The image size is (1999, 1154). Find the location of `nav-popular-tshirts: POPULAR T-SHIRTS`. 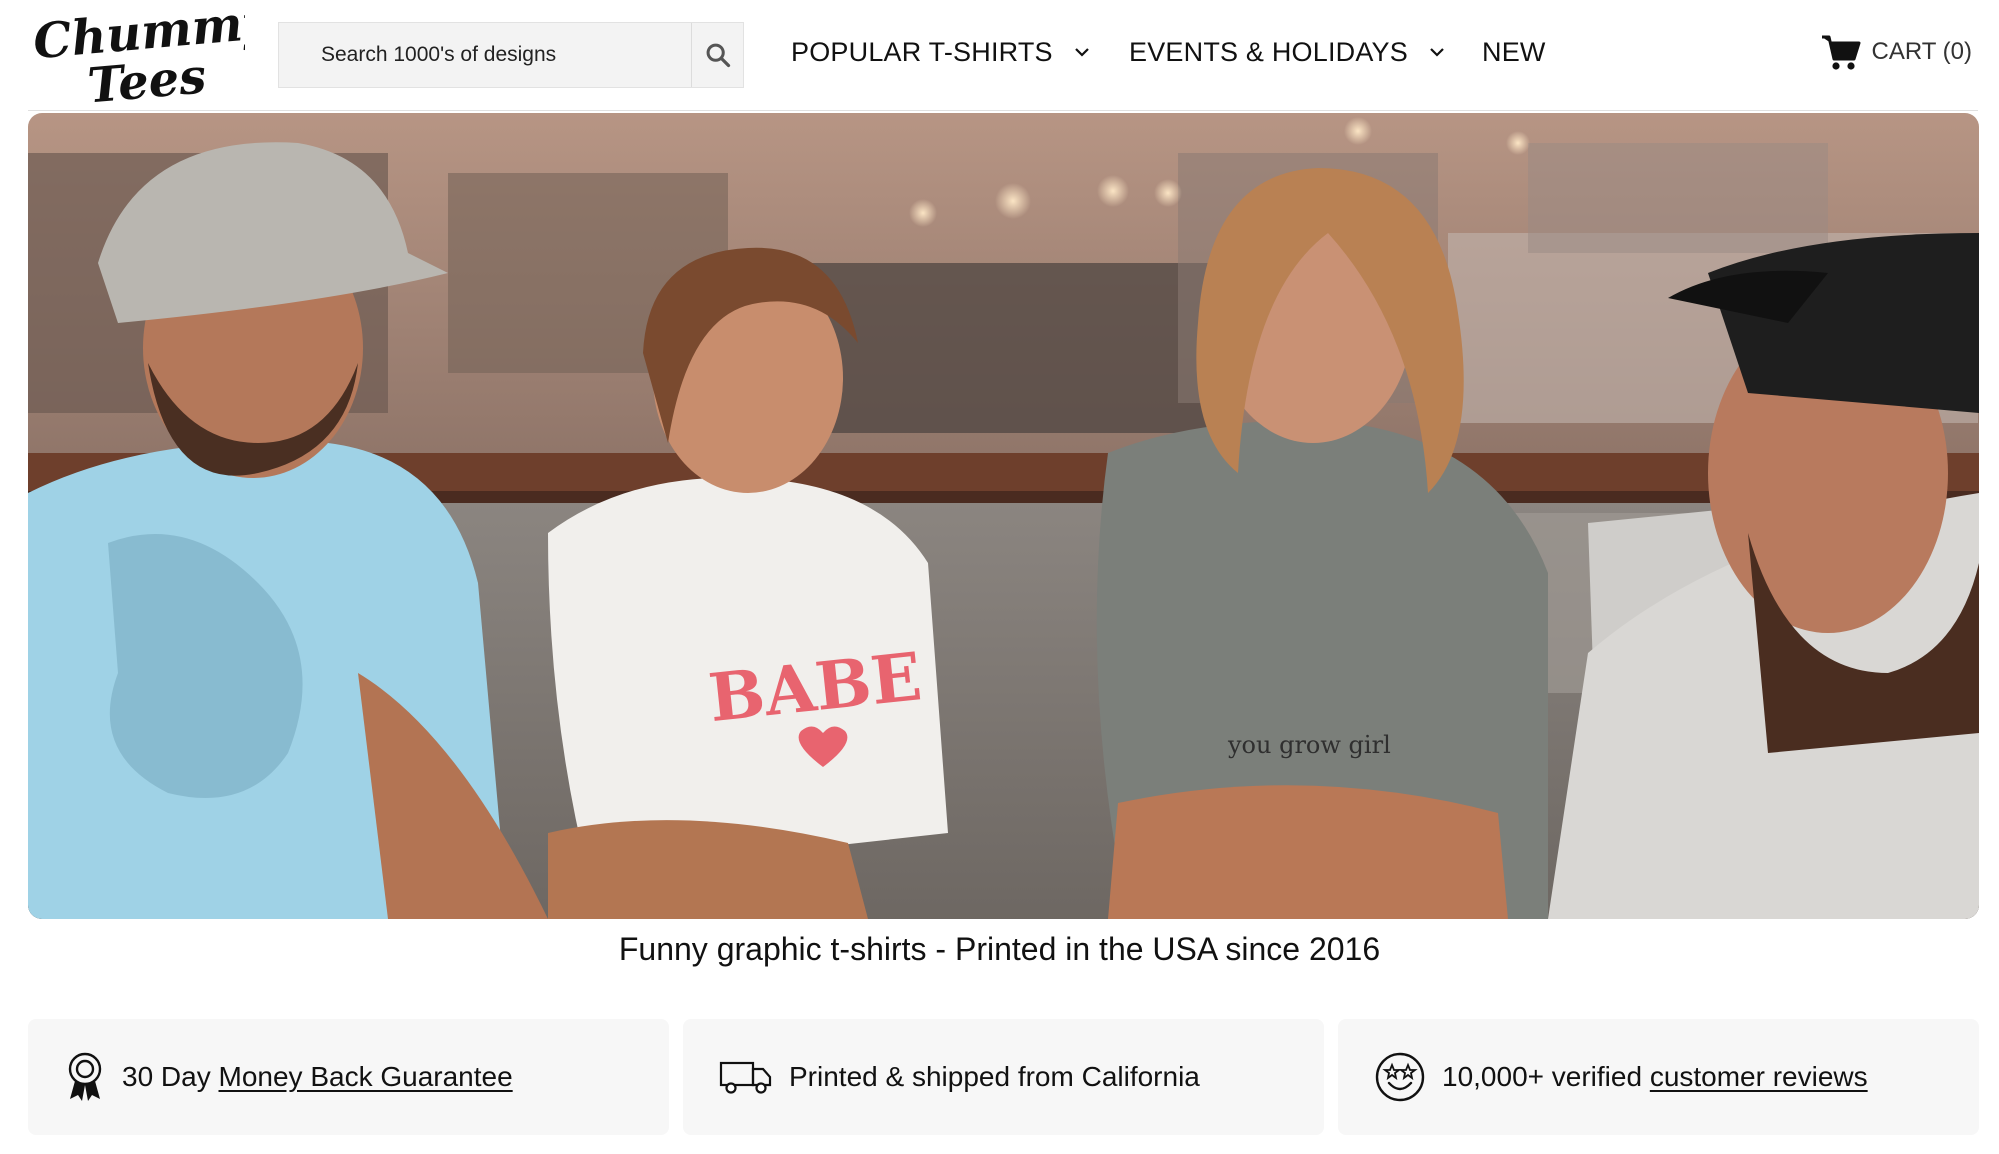

nav-popular-tshirts: POPULAR T-SHIRTS is located at coordinates (941, 52).